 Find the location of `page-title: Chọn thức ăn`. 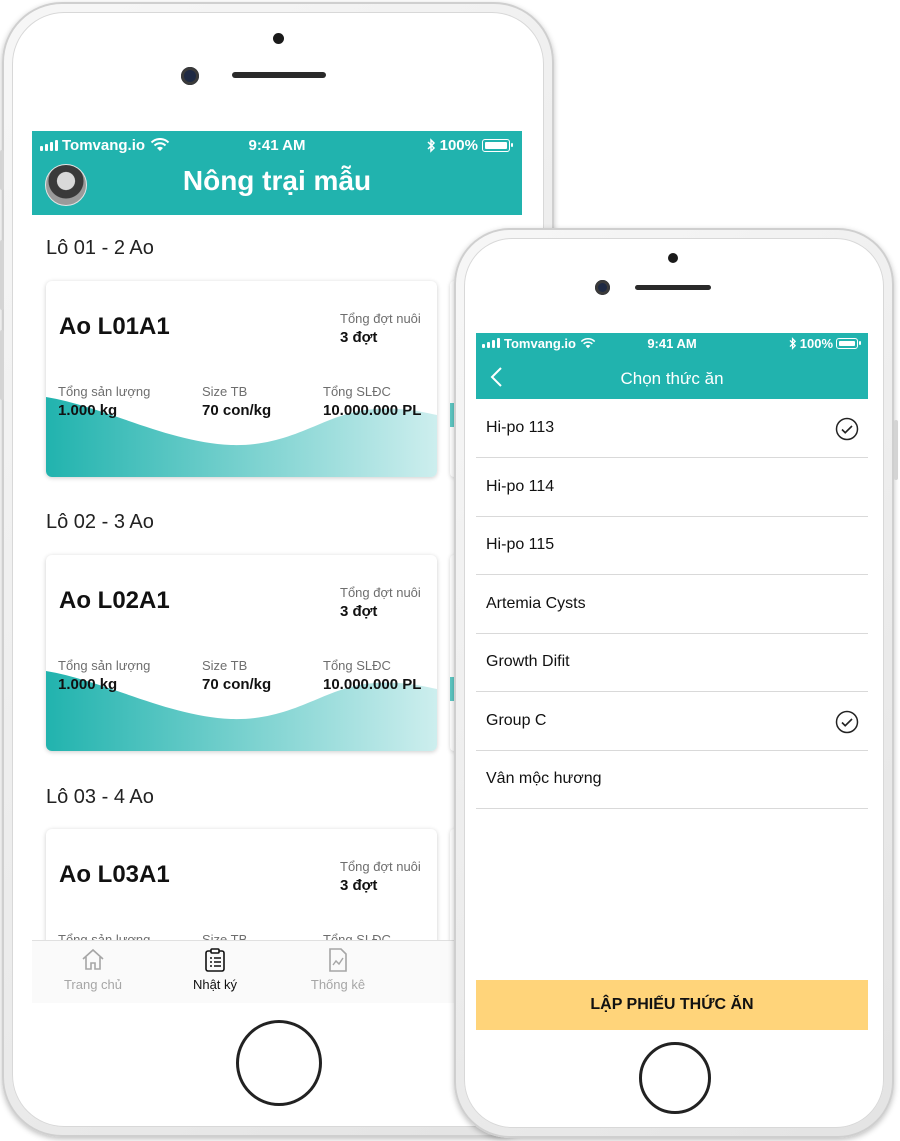

page-title: Chọn thức ăn is located at coordinates (672, 378).